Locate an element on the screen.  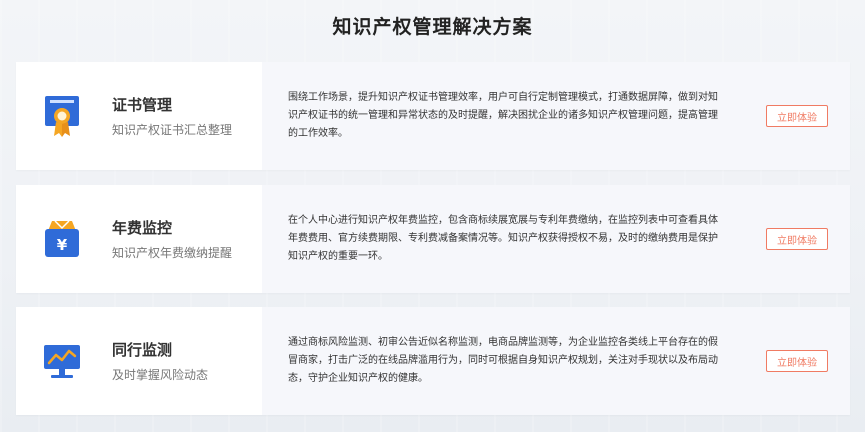
card-header: 同行监测 及时掌握风险动态 is located at coordinates (139, 361).